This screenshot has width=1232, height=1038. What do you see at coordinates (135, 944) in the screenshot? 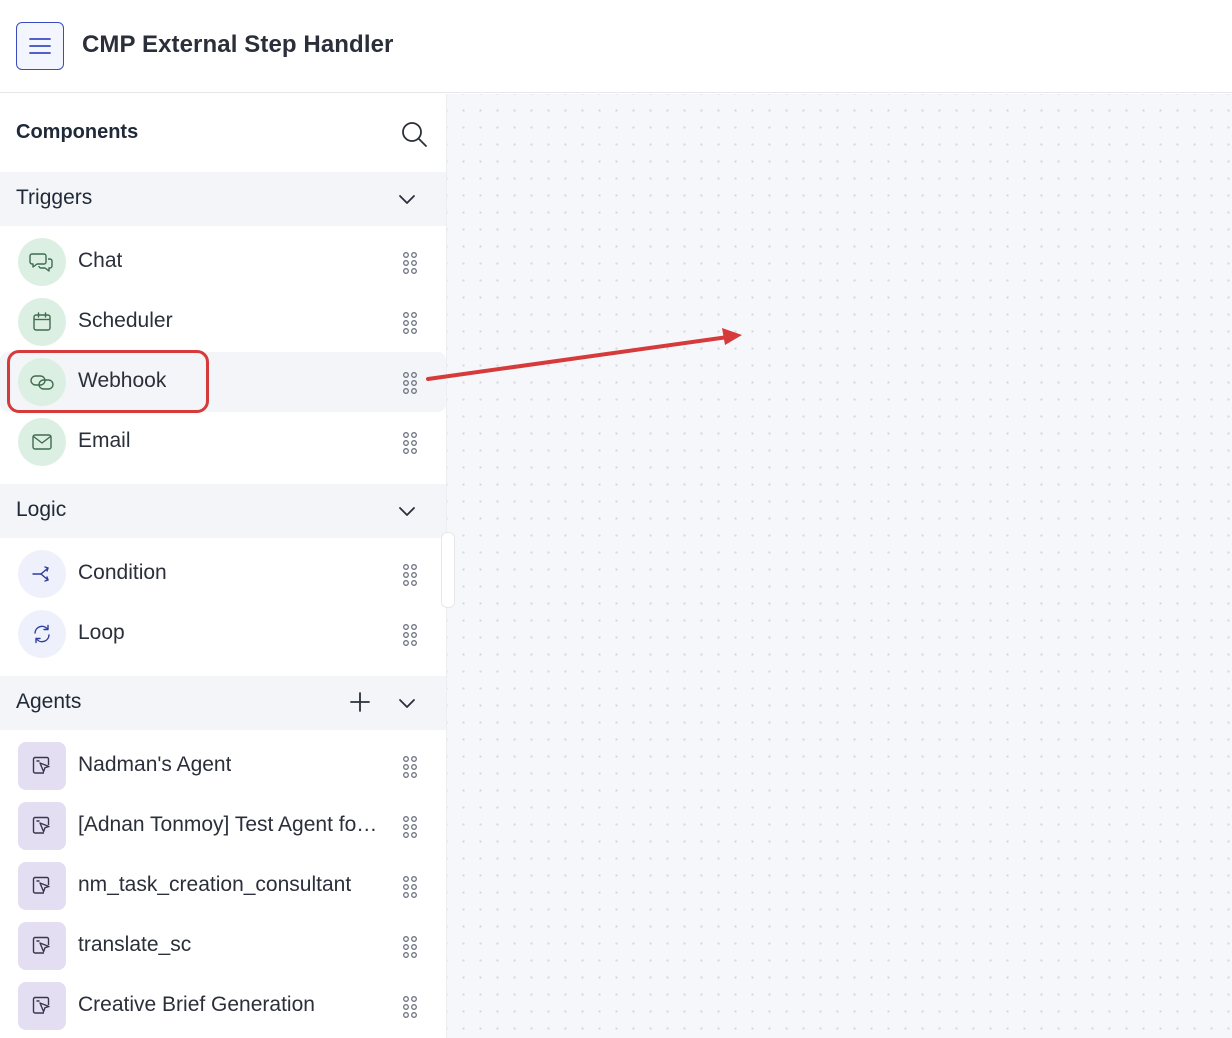
I see `component-label: translate_sc` at bounding box center [135, 944].